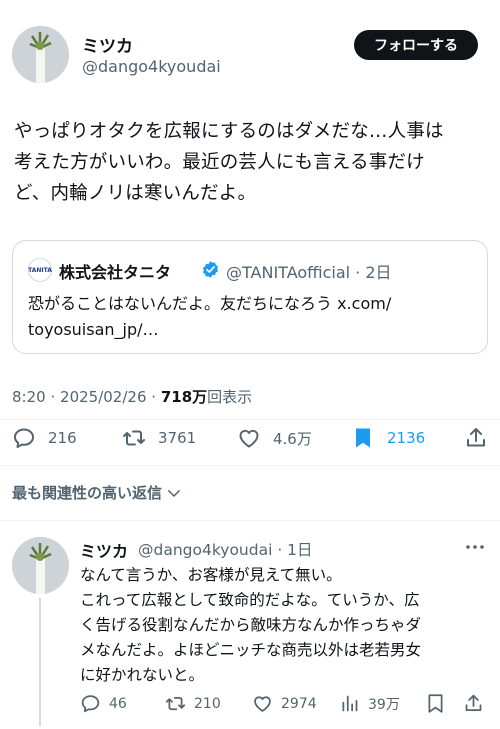 This screenshot has width=500, height=729. Describe the element at coordinates (416, 45) in the screenshot. I see `follow-button: フォローする` at that location.